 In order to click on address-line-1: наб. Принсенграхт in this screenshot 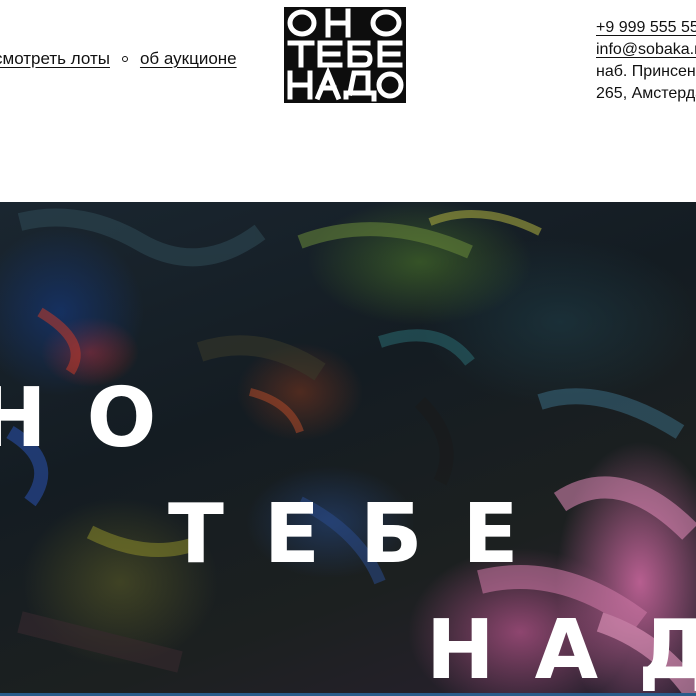, I will do `click(646, 71)`.